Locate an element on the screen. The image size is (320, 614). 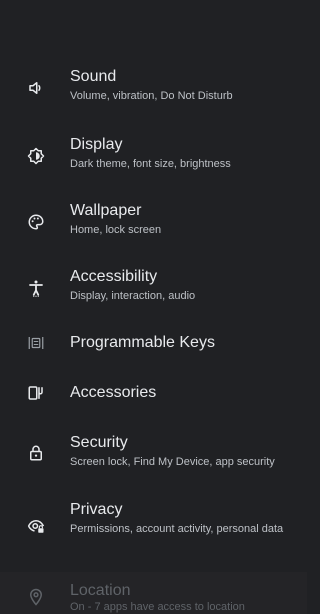
settings-item-title: Accessories is located at coordinates (113, 392).